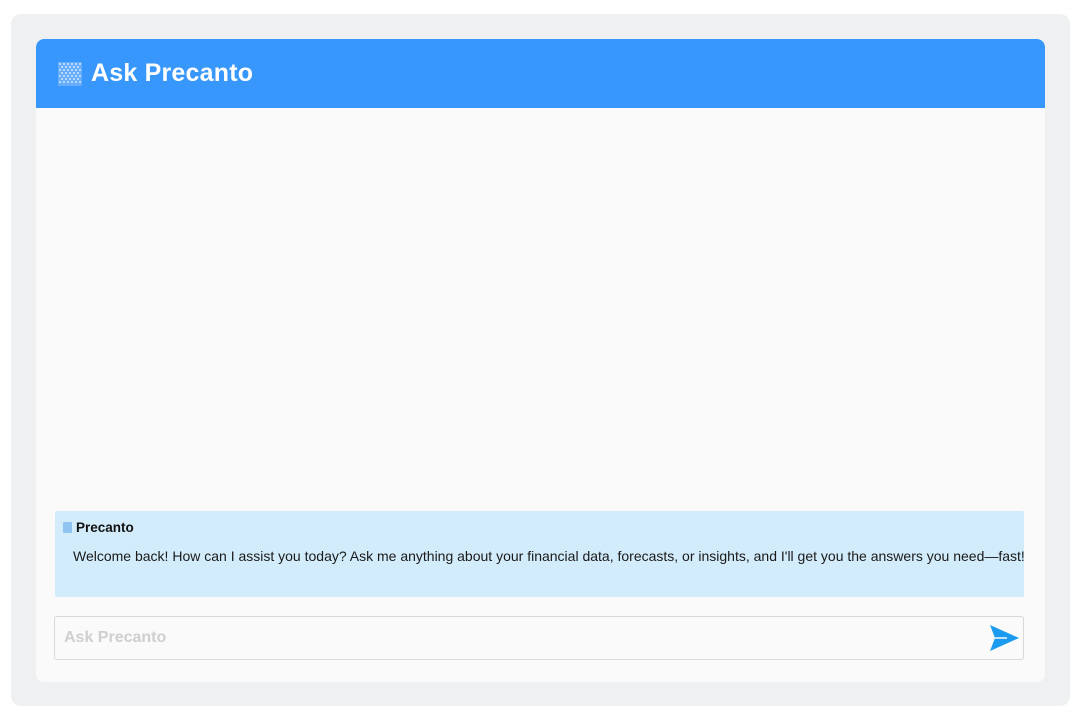 This screenshot has width=1081, height=720. Describe the element at coordinates (540, 73) in the screenshot. I see `chat-header: Ask Precanto` at that location.